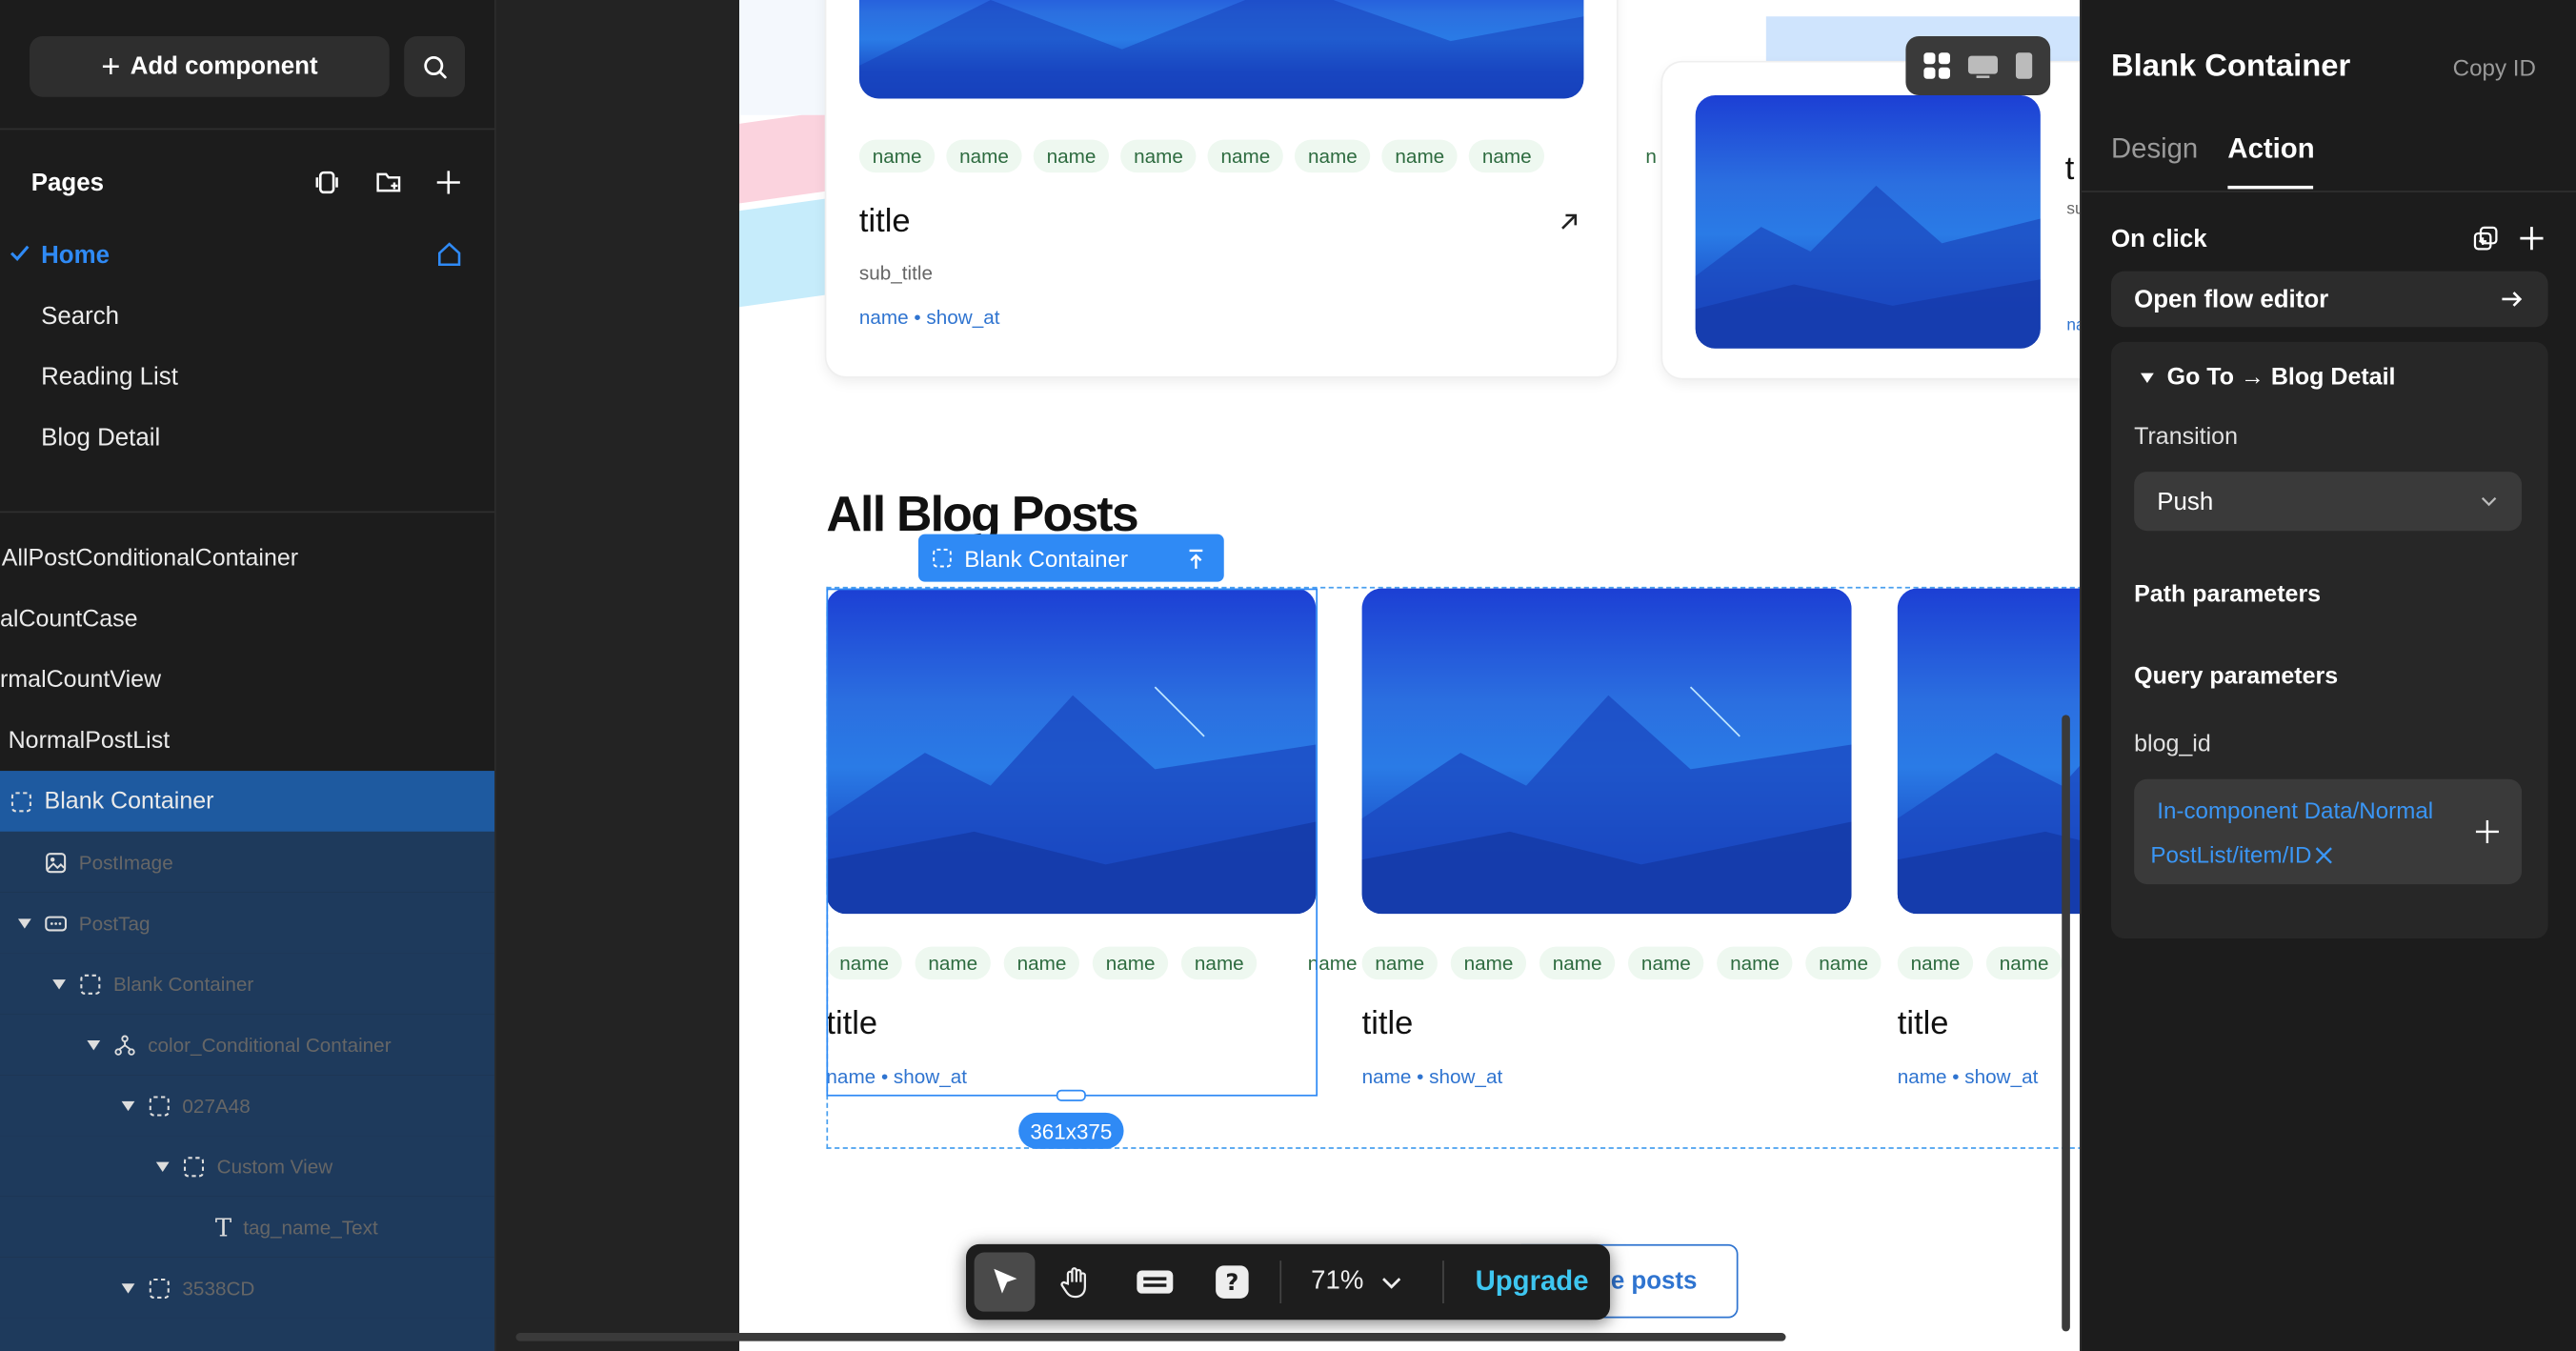 The width and height of the screenshot is (2576, 1351). What do you see at coordinates (1983, 65) in the screenshot?
I see `desktop-icon` at bounding box center [1983, 65].